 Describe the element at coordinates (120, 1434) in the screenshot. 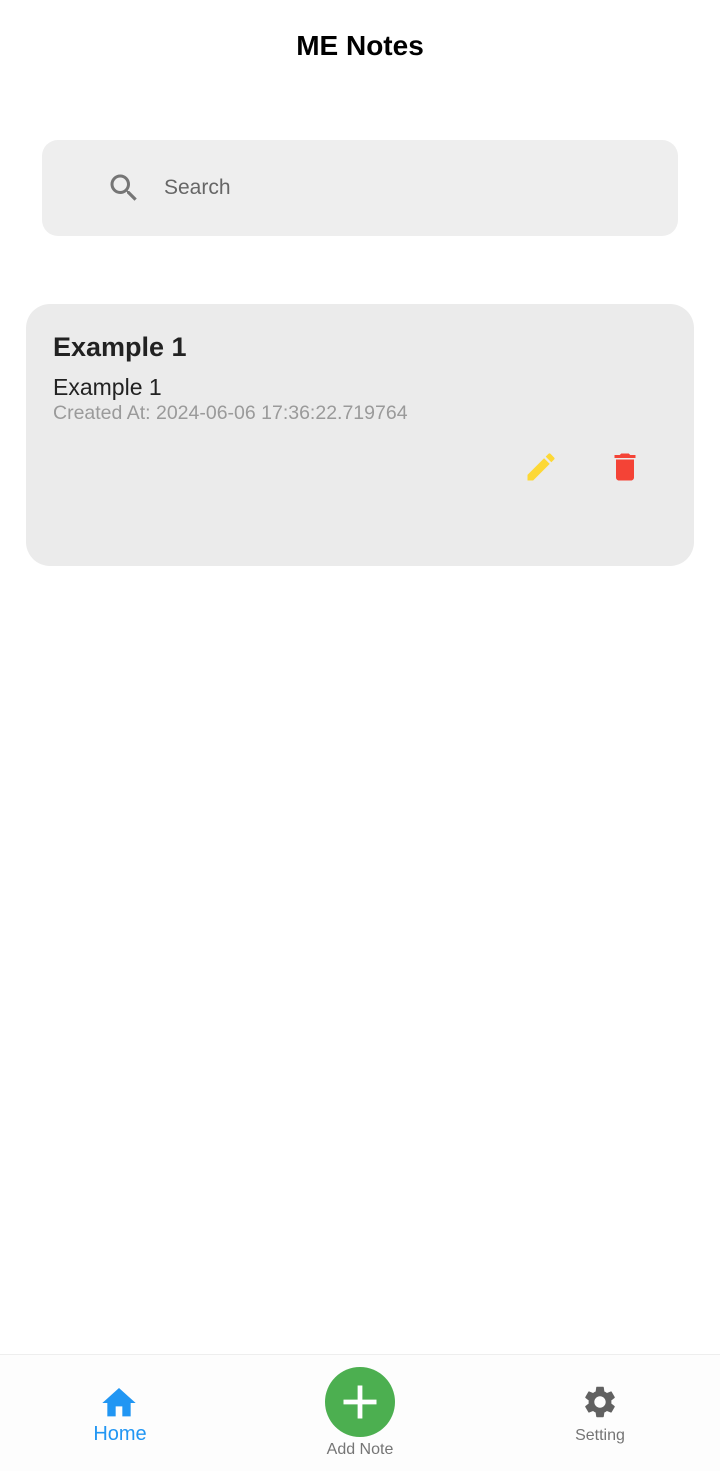

I see `nav-item-home-label: Home` at that location.